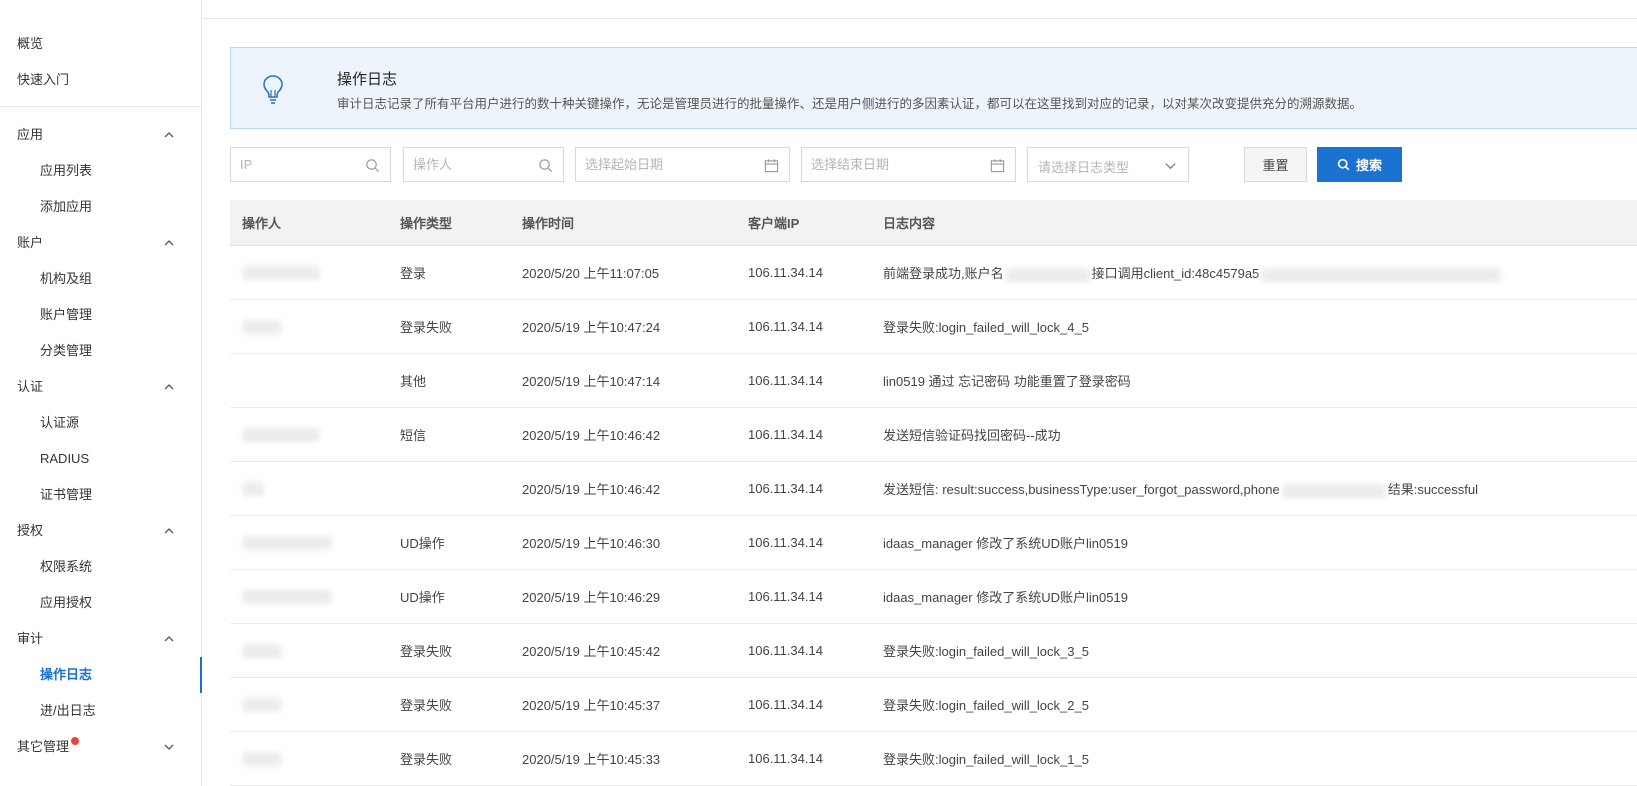  Describe the element at coordinates (100, 315) in the screenshot. I see `sidebar-item-account-mgmt: 账户管理` at that location.